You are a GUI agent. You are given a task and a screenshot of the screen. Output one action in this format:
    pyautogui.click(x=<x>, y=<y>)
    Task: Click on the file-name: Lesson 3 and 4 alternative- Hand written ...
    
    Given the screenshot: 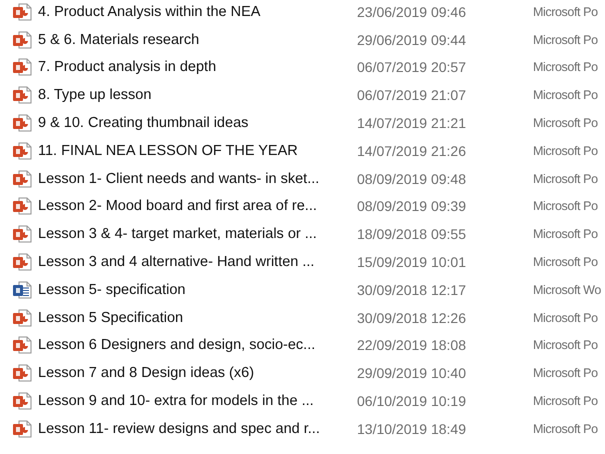 What is the action you would take?
    pyautogui.click(x=197, y=262)
    